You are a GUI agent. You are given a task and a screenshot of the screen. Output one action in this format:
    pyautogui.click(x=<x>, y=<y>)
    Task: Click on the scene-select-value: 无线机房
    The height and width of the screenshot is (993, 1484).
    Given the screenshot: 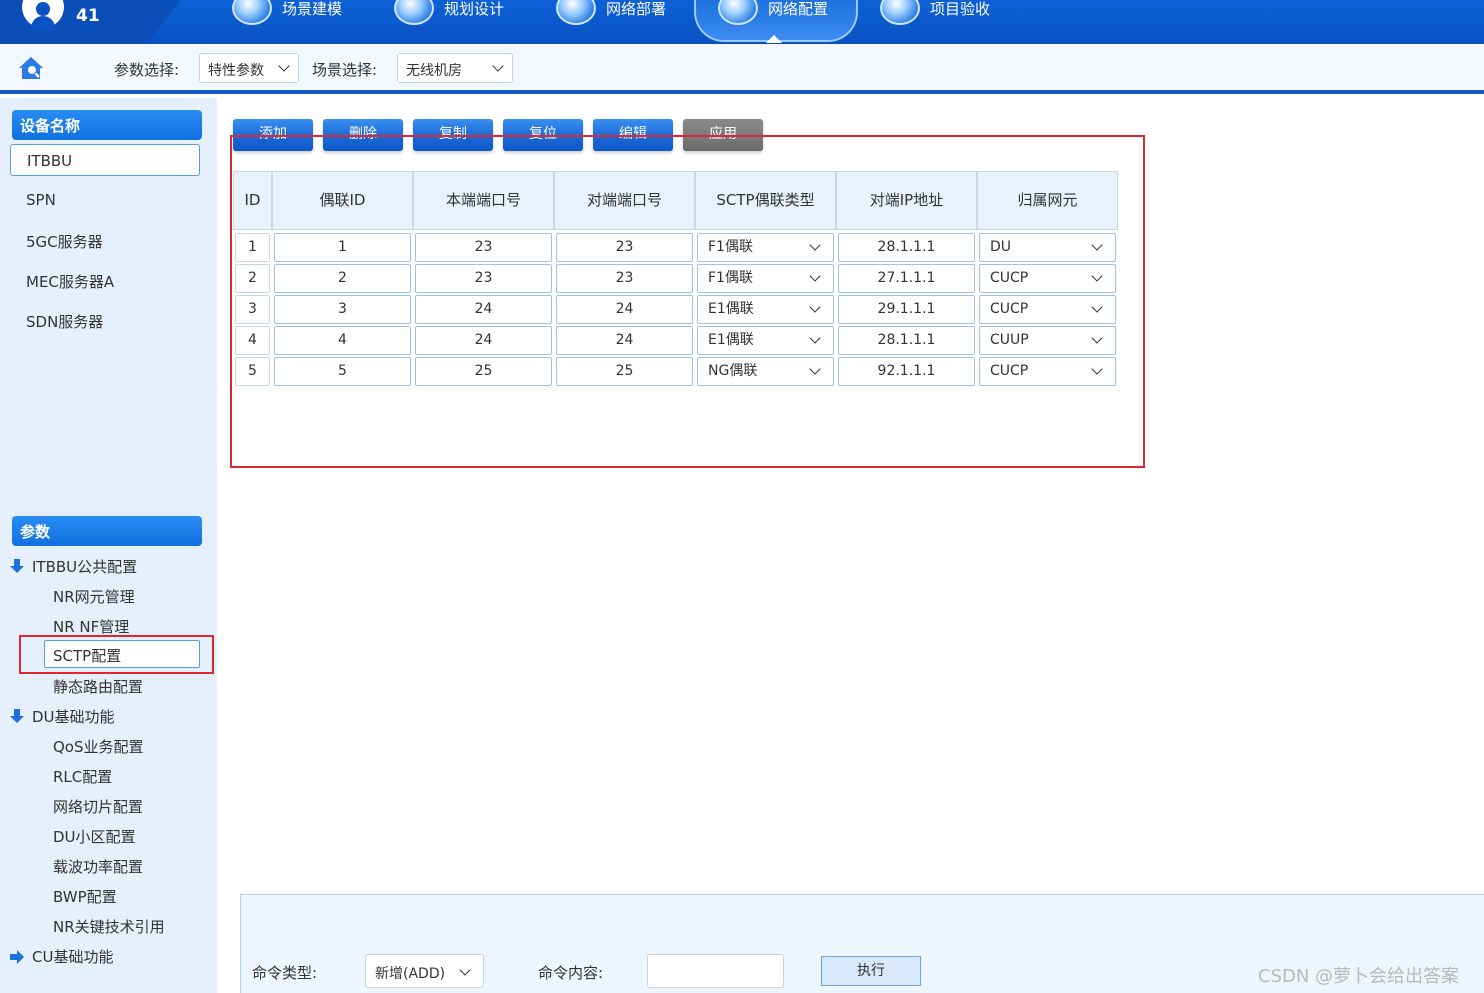 What is the action you would take?
    pyautogui.click(x=434, y=71)
    